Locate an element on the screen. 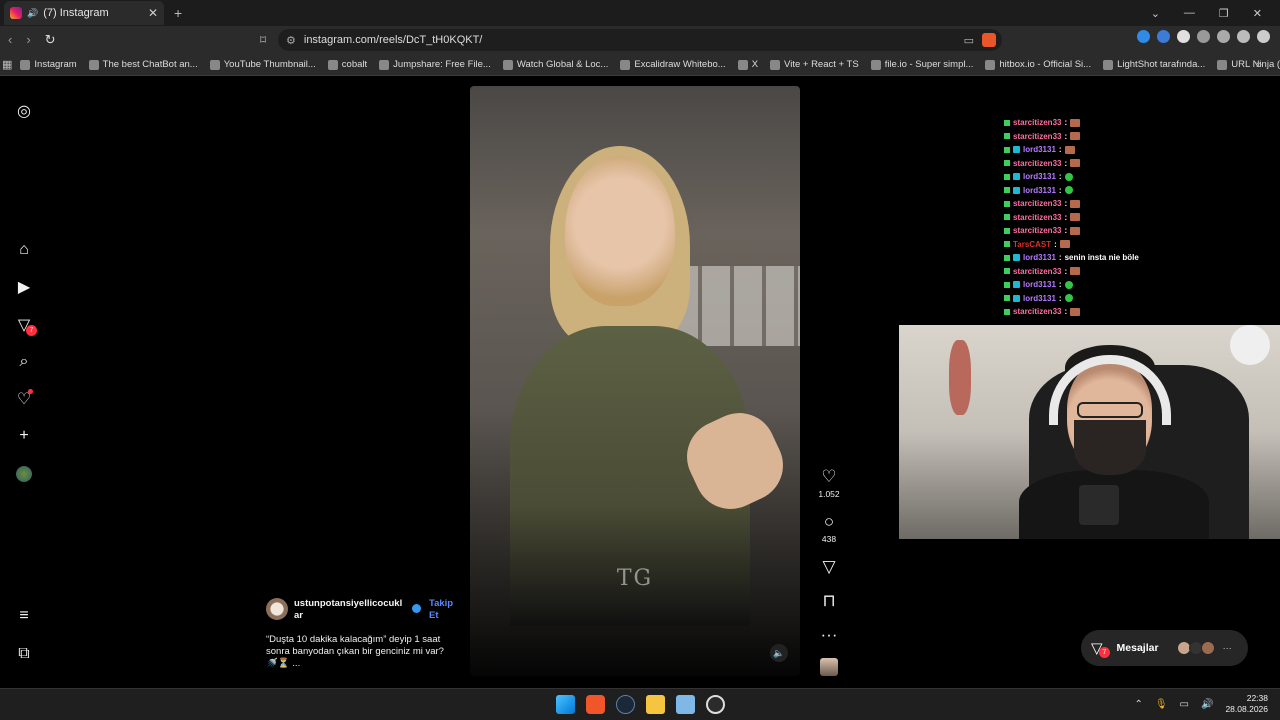 Image resolution: width=1280 pixels, height=720 pixels. create-icon: + is located at coordinates (24, 436).